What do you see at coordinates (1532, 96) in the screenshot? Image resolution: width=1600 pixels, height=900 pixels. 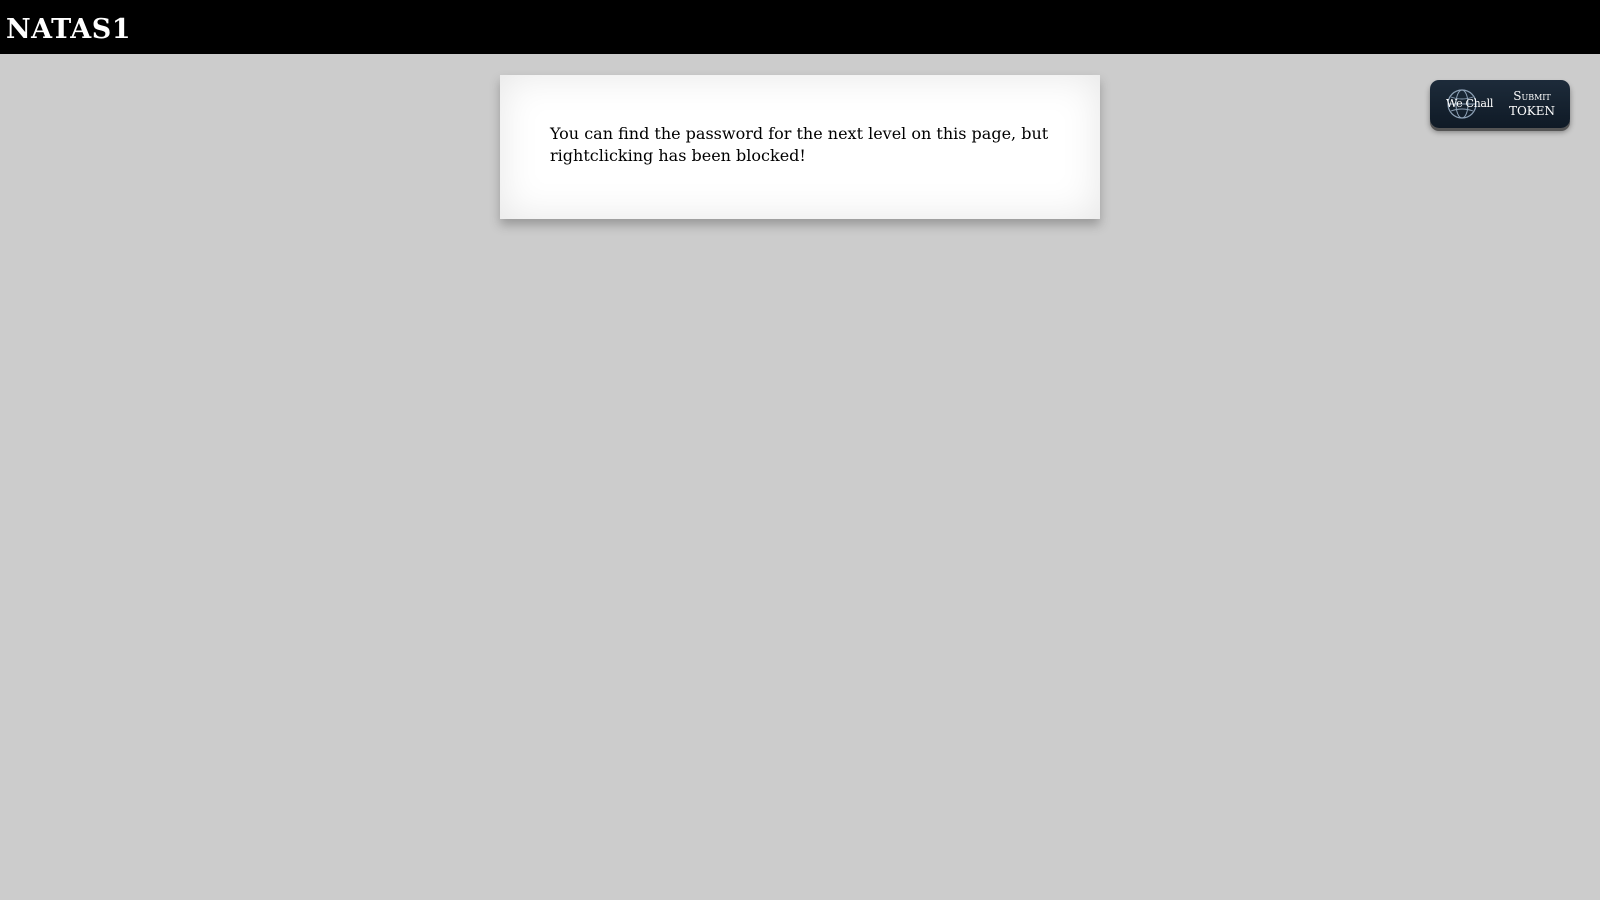 I see `submit-label: Submit` at bounding box center [1532, 96].